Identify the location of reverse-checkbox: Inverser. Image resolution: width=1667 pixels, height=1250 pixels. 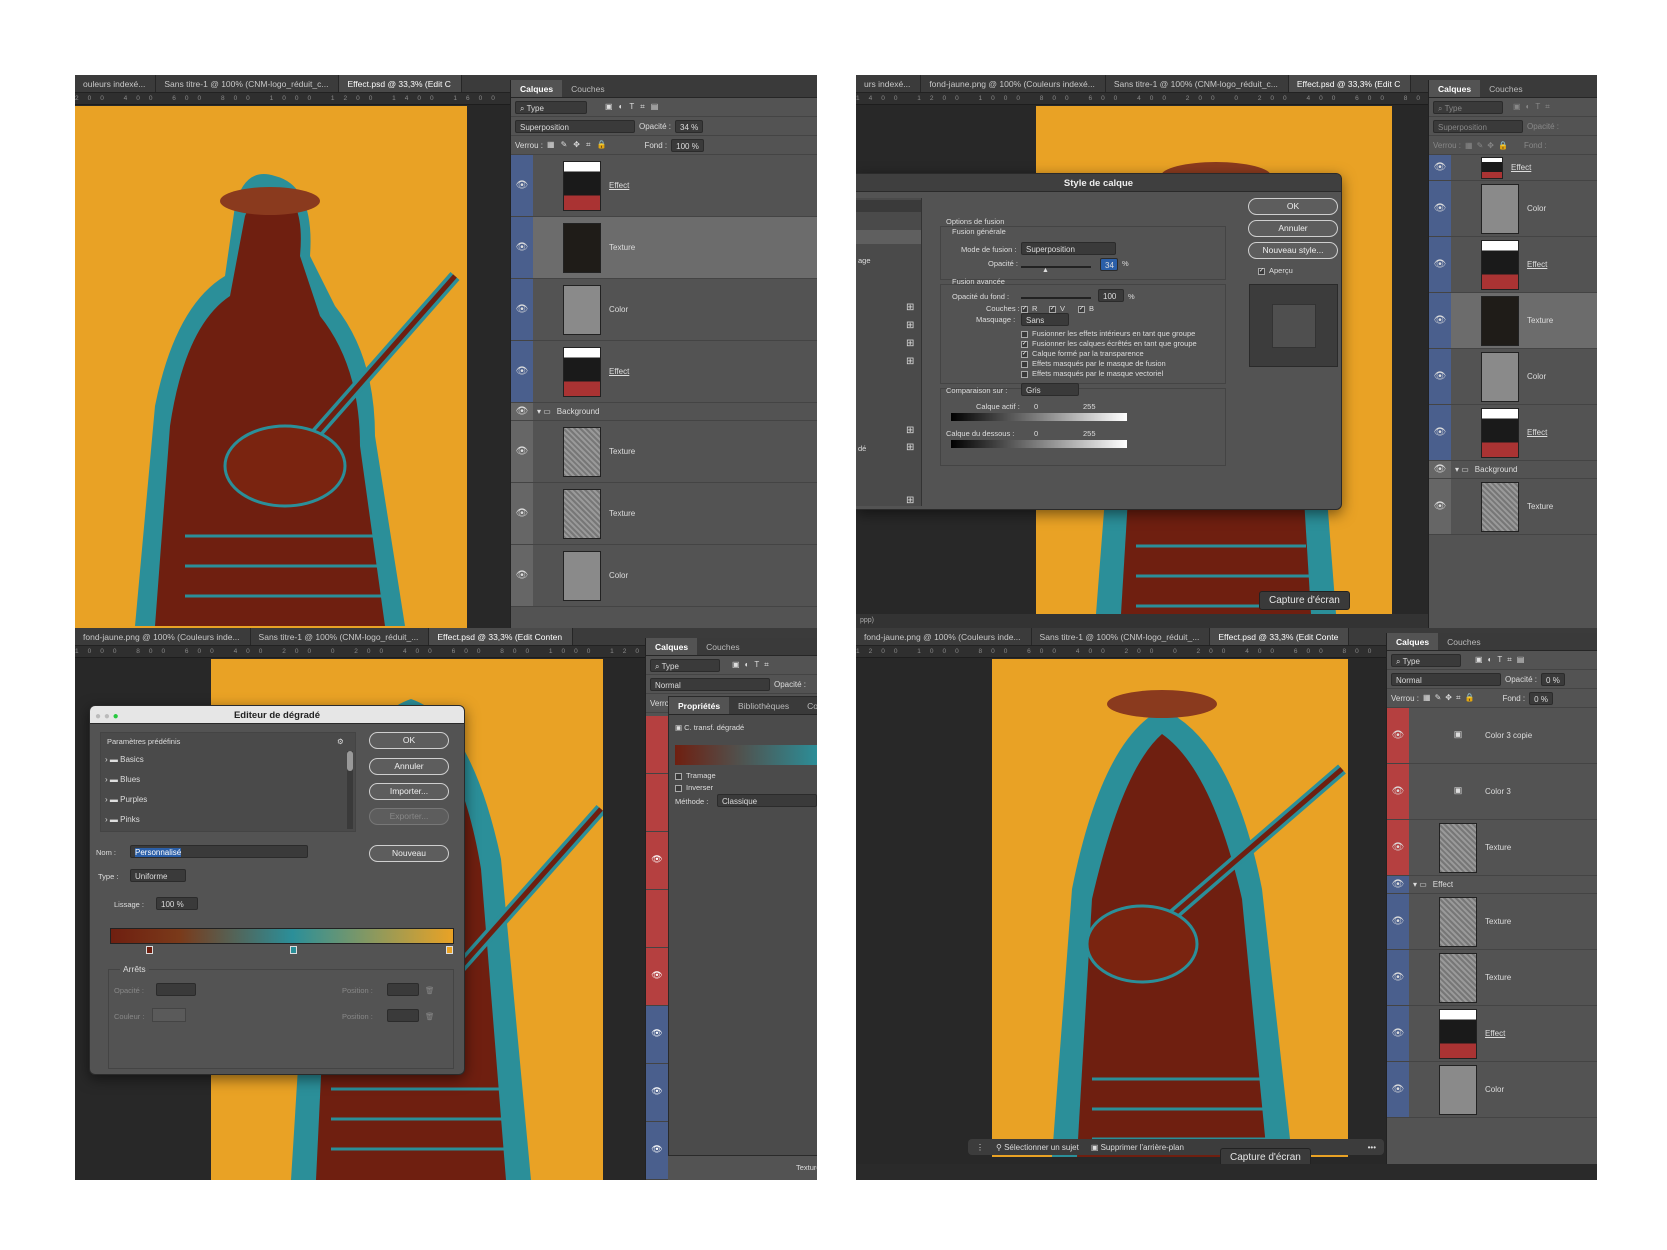
(694, 787).